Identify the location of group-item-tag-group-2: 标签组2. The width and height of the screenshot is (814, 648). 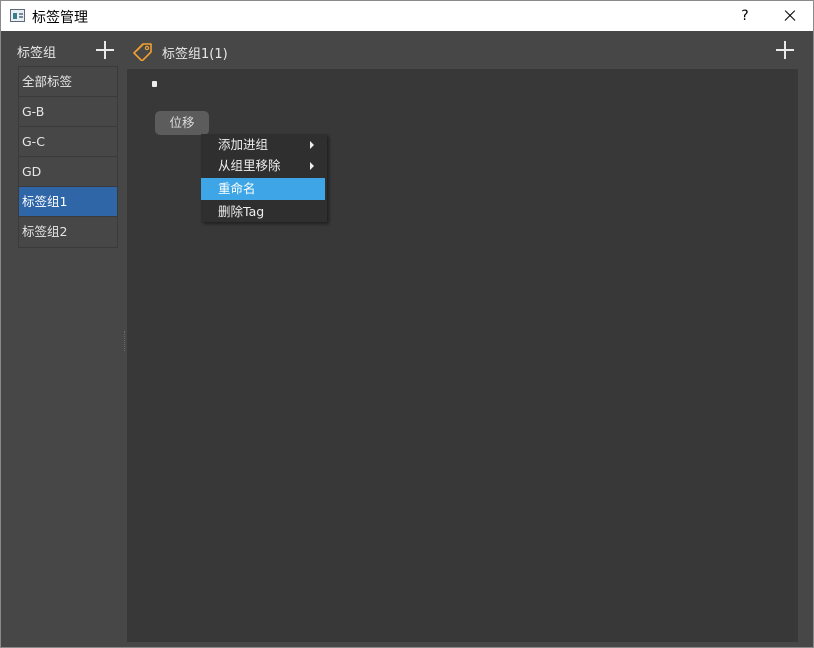
(68, 232).